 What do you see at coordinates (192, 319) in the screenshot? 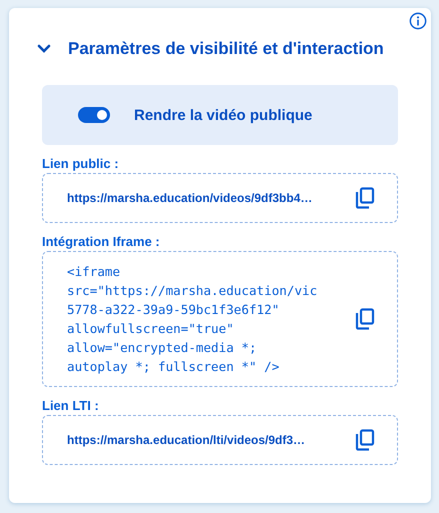
I see `embed-code: <iframe src="https://marsha.education/vic 5778-a322-39a9-59bc1f3e6f12" allowfullscreen="true" allow="encrypted-media *; autoplay *; fullscreen *" />` at bounding box center [192, 319].